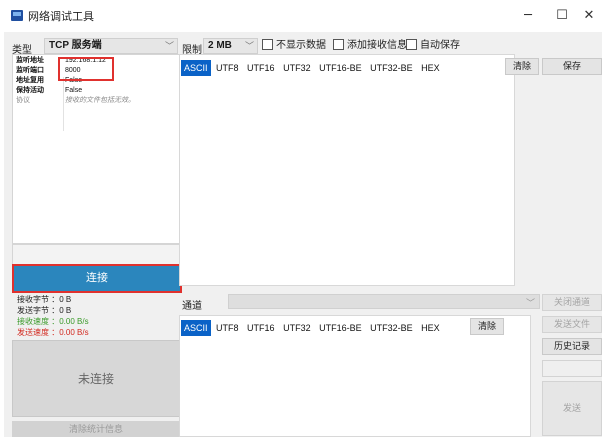 This screenshot has width=606, height=441. What do you see at coordinates (487, 326) in the screenshot?
I see `send-clear-button: 清除` at bounding box center [487, 326].